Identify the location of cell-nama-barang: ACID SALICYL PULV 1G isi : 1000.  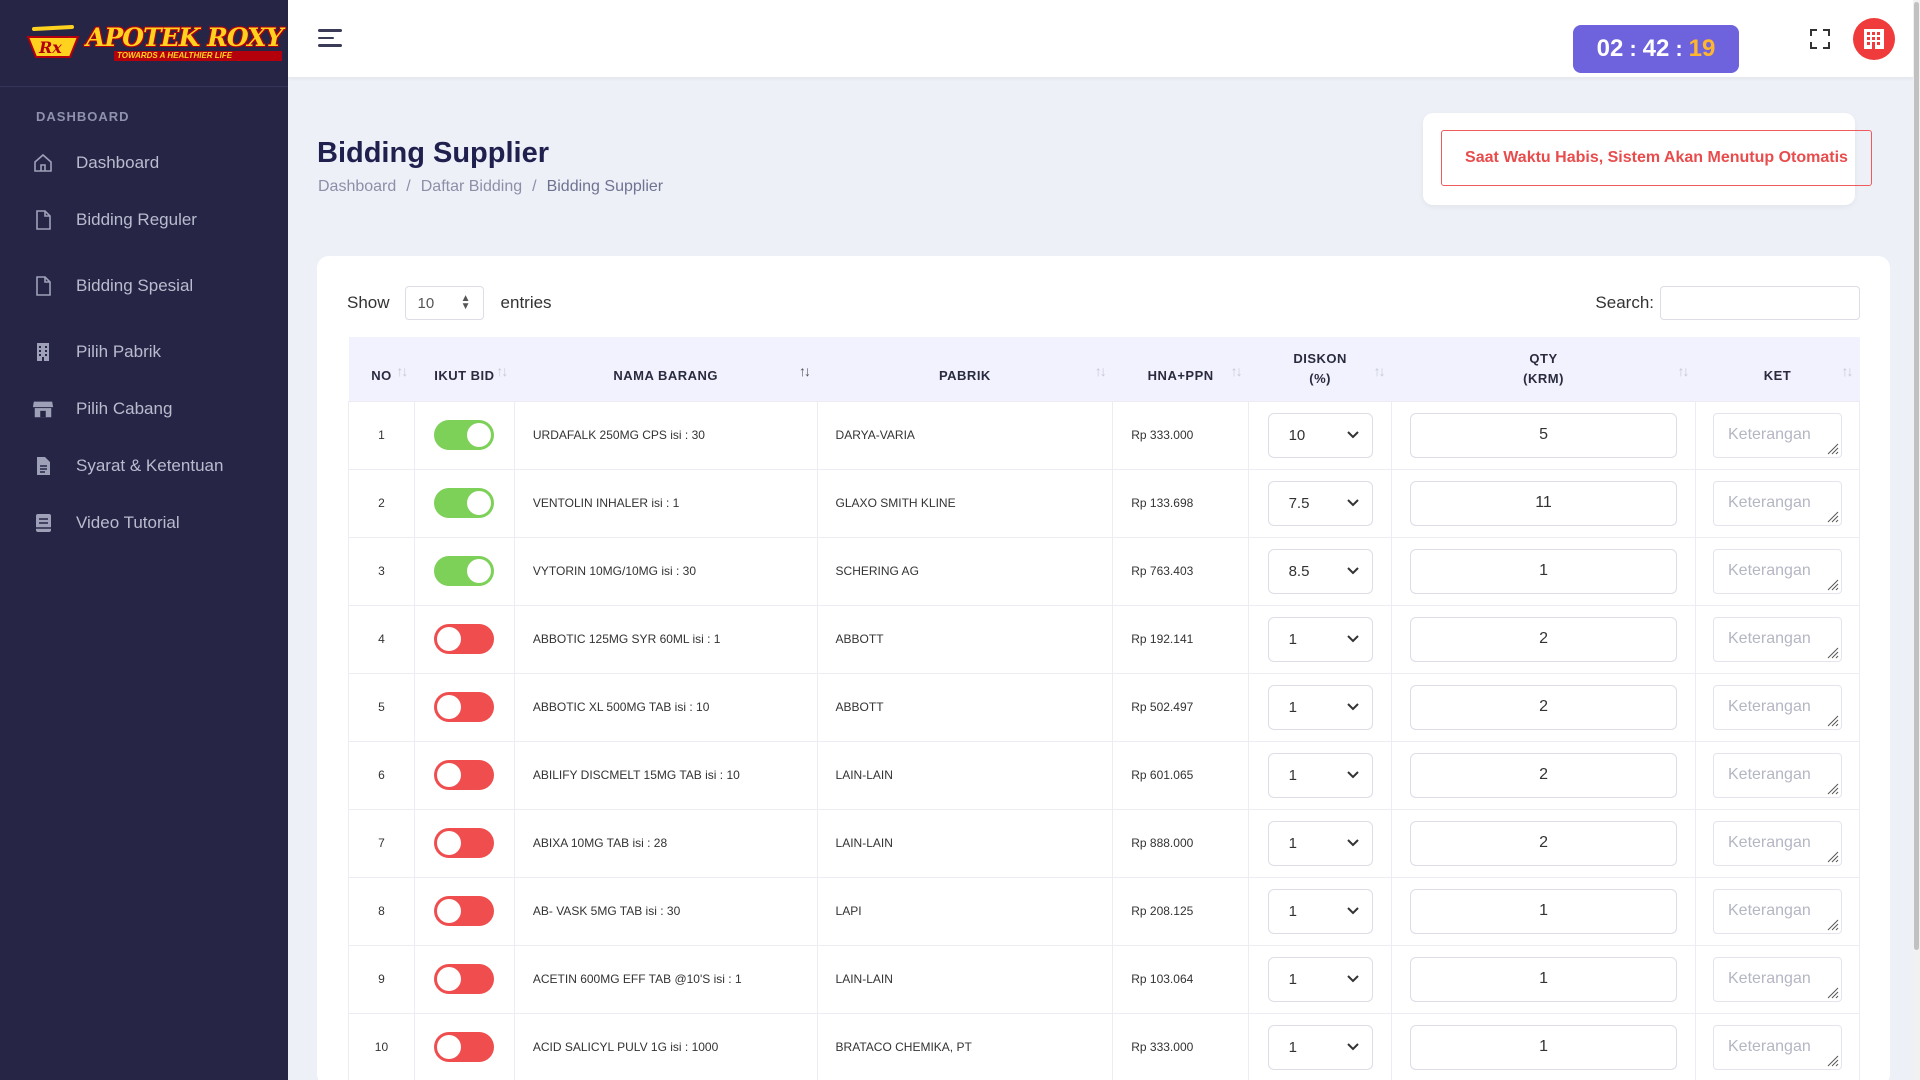
(665, 1046).